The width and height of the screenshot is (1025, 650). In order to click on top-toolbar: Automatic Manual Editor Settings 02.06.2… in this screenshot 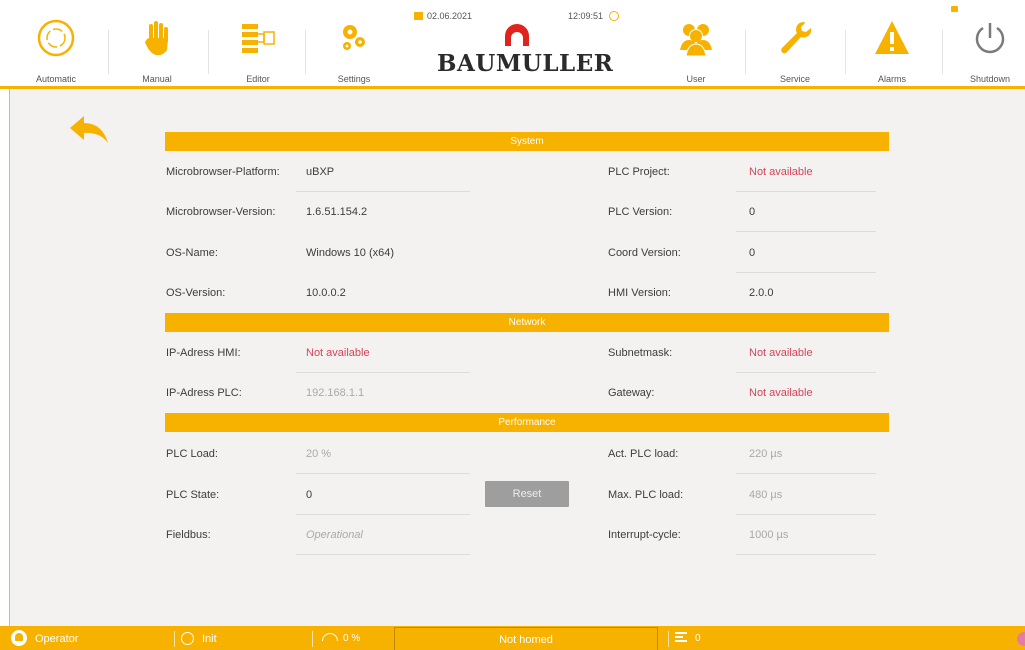, I will do `click(512, 44)`.